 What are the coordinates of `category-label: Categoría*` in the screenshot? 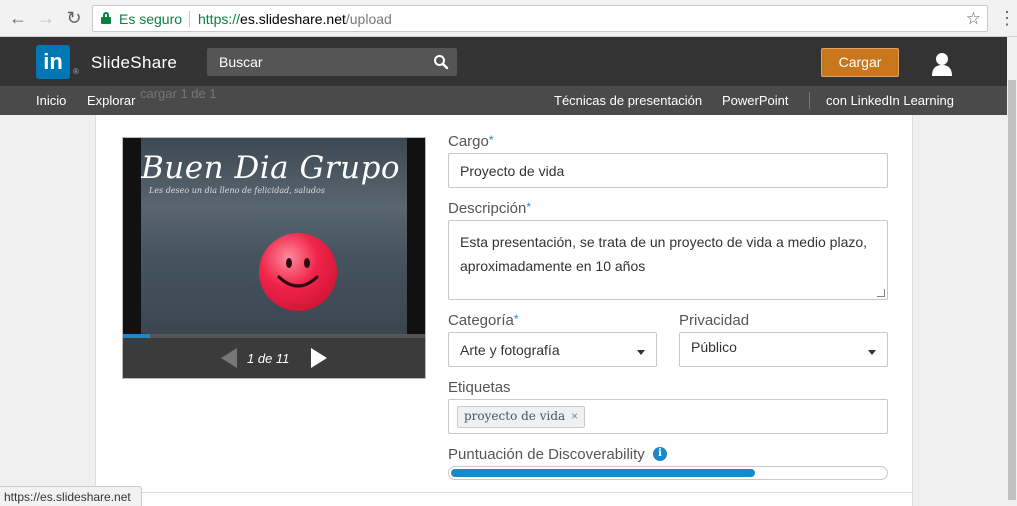 It's located at (483, 320).